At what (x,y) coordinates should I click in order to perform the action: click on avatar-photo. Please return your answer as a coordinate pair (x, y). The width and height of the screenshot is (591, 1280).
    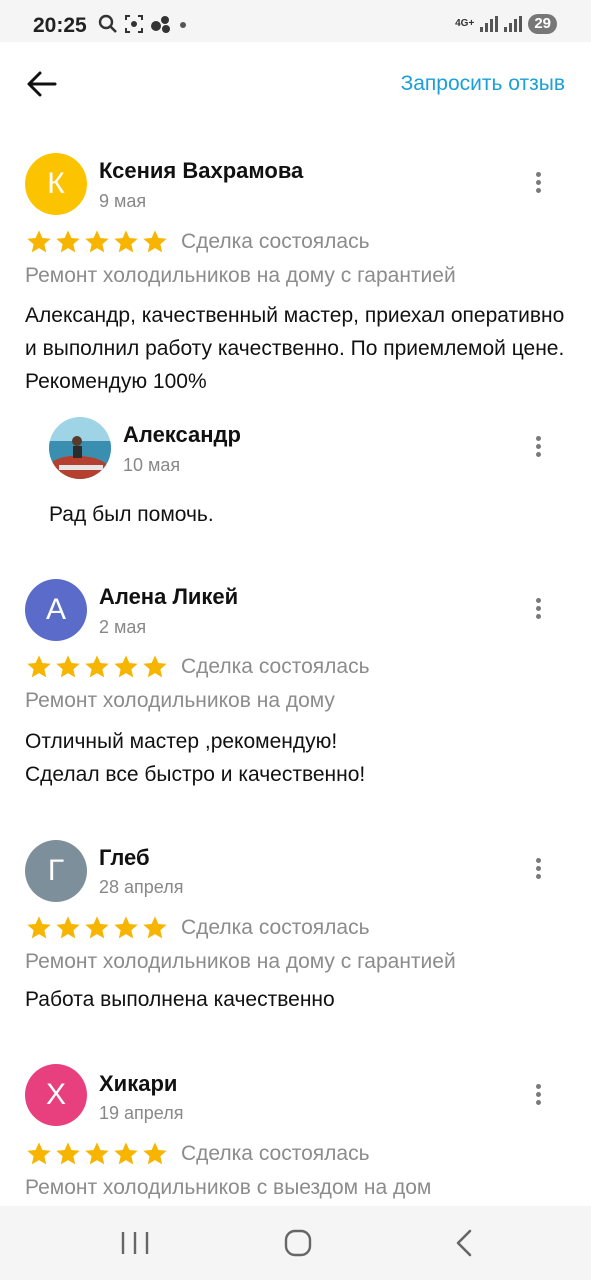
    Looking at the image, I should click on (80, 448).